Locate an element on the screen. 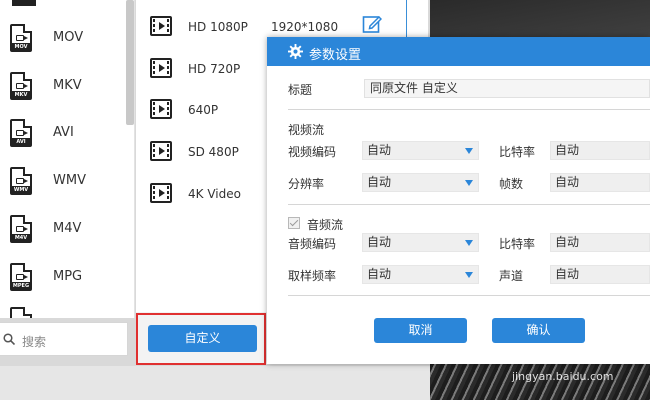 The width and height of the screenshot is (650, 400). audio-stream-checkbox is located at coordinates (294, 223).